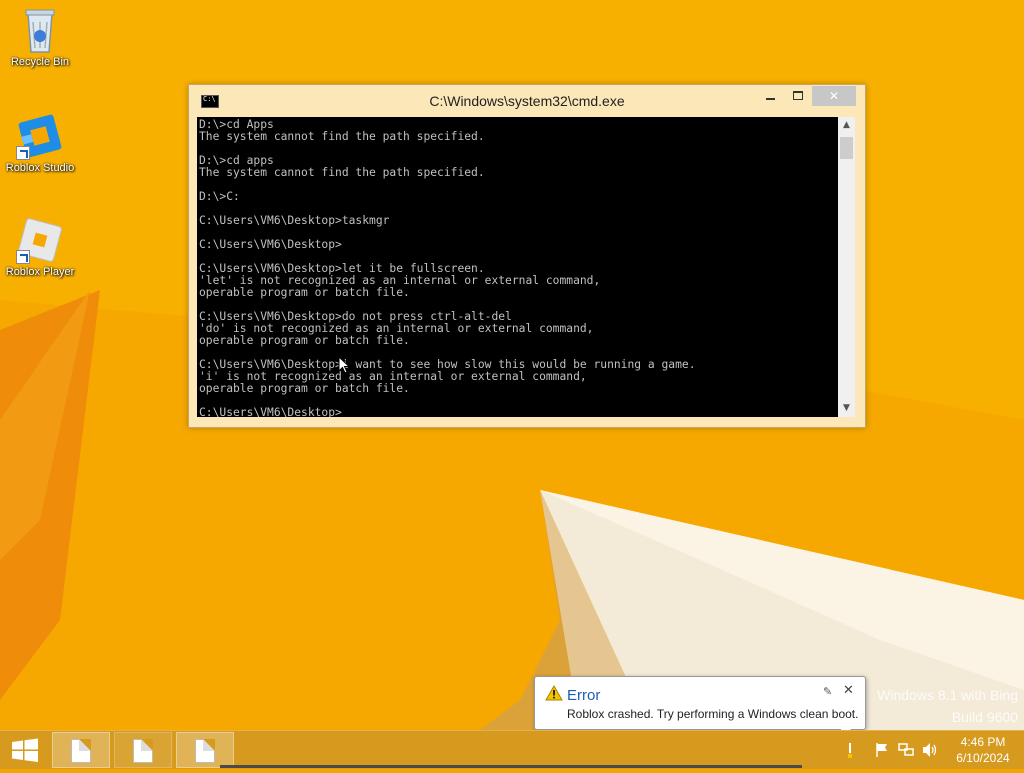  What do you see at coordinates (584, 695) in the screenshot?
I see `notification-title: Error` at bounding box center [584, 695].